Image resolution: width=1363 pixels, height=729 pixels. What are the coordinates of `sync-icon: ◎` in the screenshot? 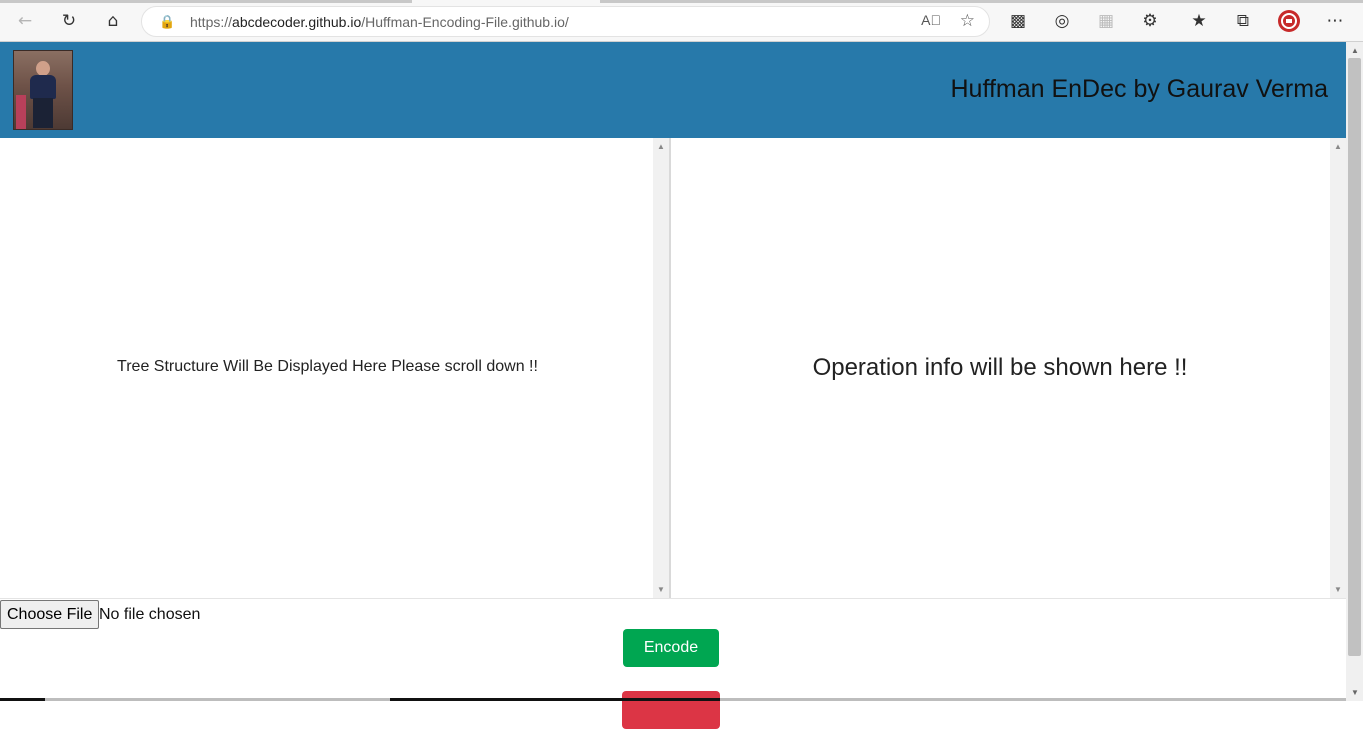 It's located at (1062, 21).